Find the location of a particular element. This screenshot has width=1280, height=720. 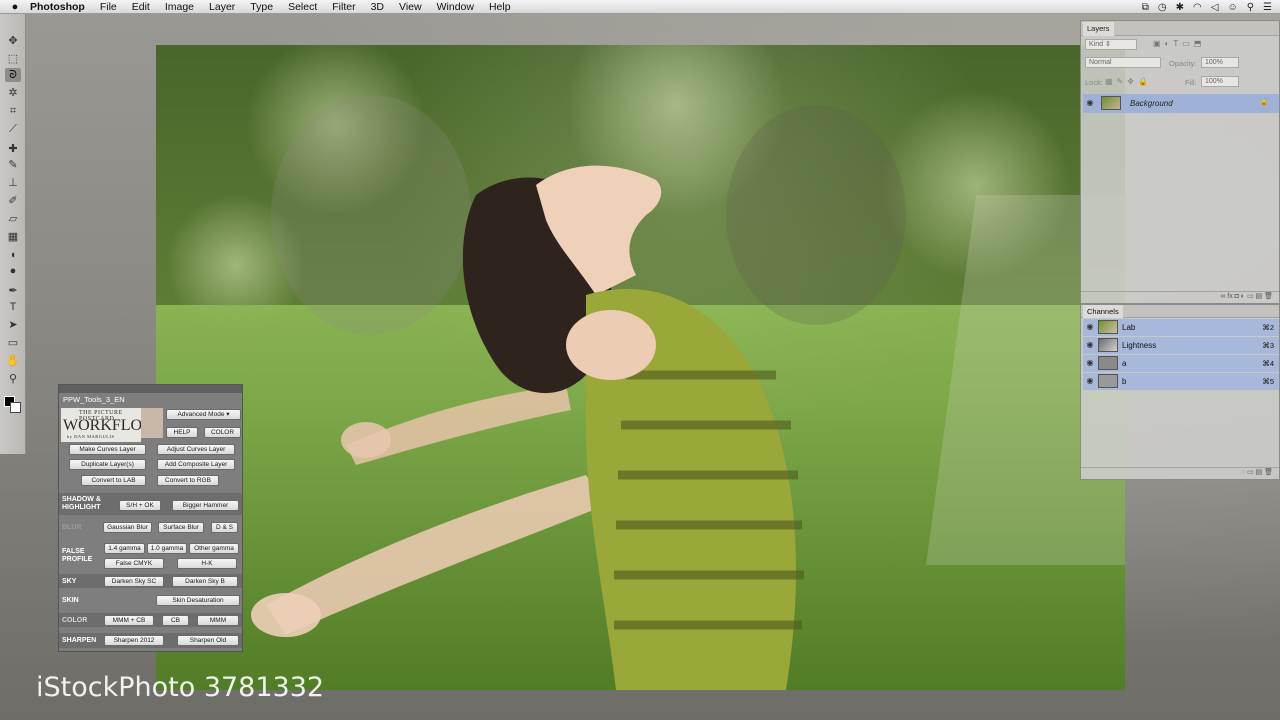

move-icon: ✥ is located at coordinates (13, 41).